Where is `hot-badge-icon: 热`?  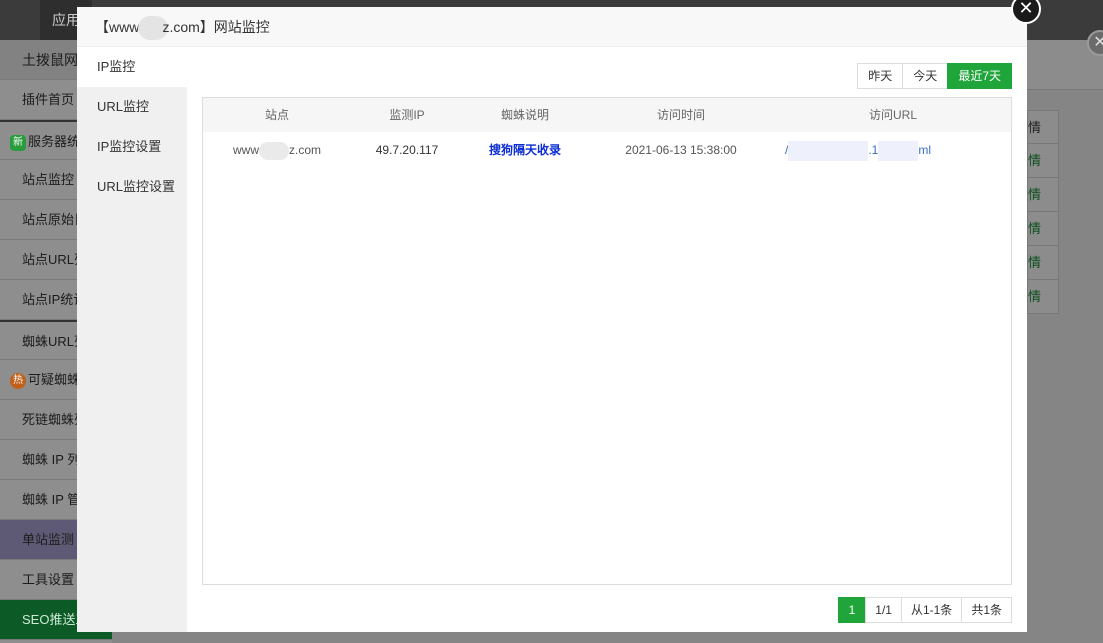 hot-badge-icon: 热 is located at coordinates (18, 380).